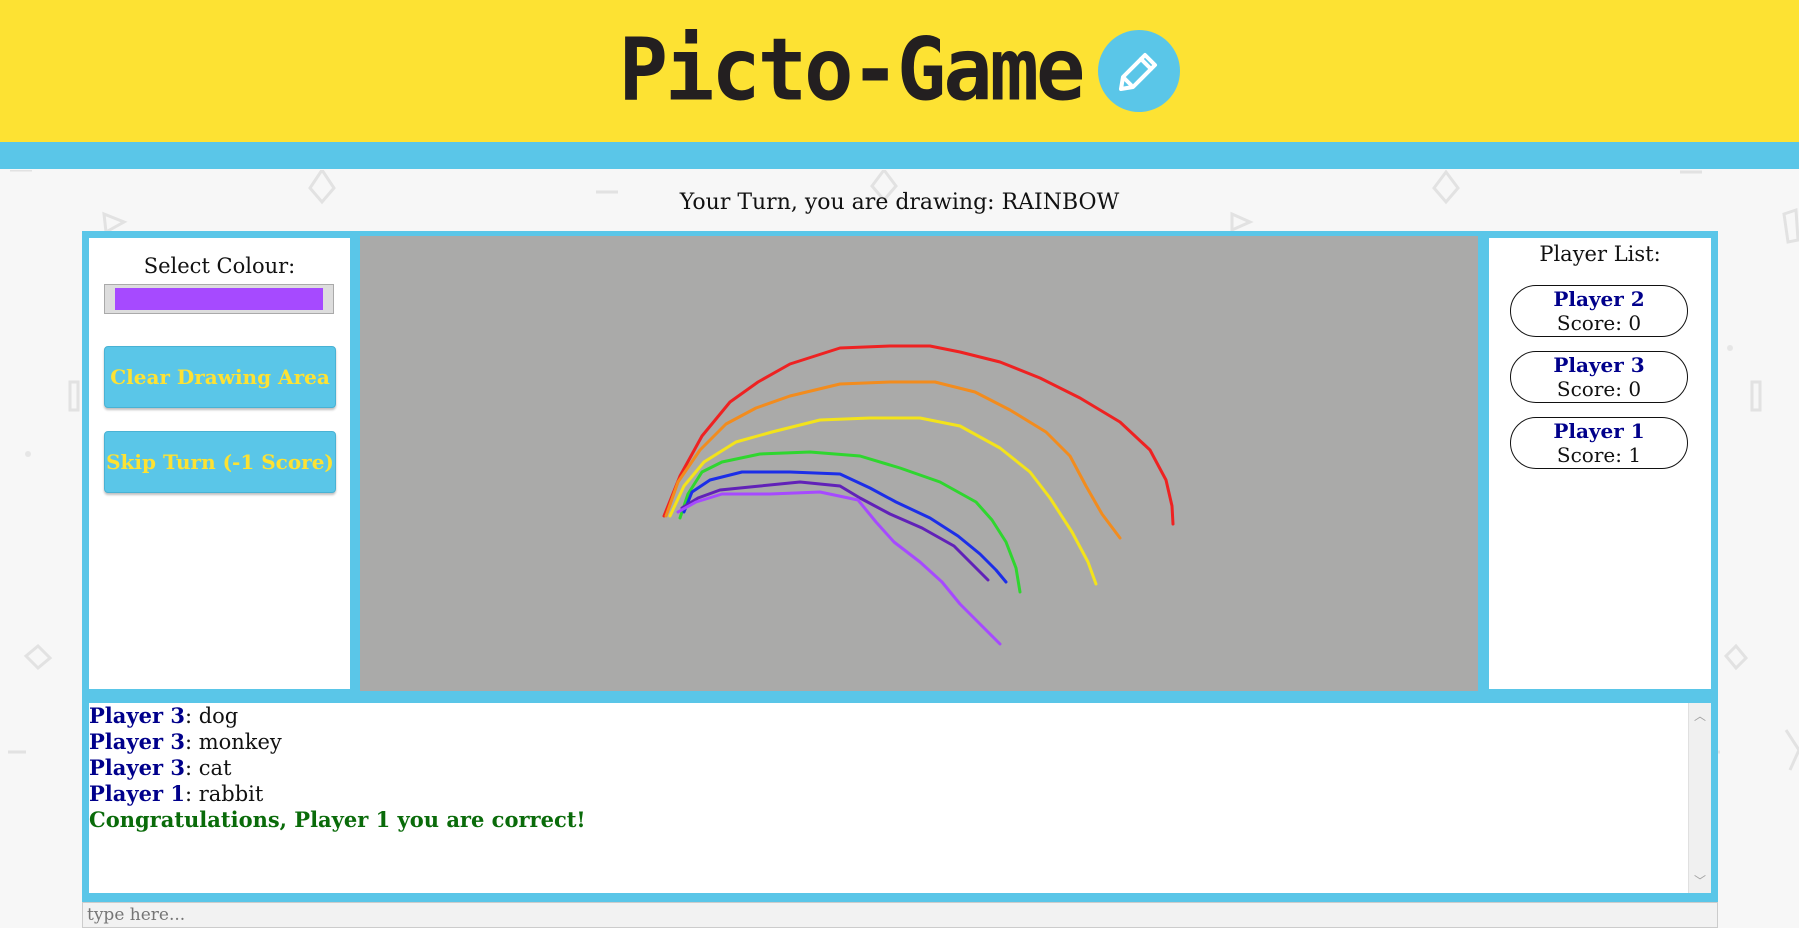 The height and width of the screenshot is (928, 1799). Describe the element at coordinates (1599, 455) in the screenshot. I see `player-score: Score: 1` at that location.